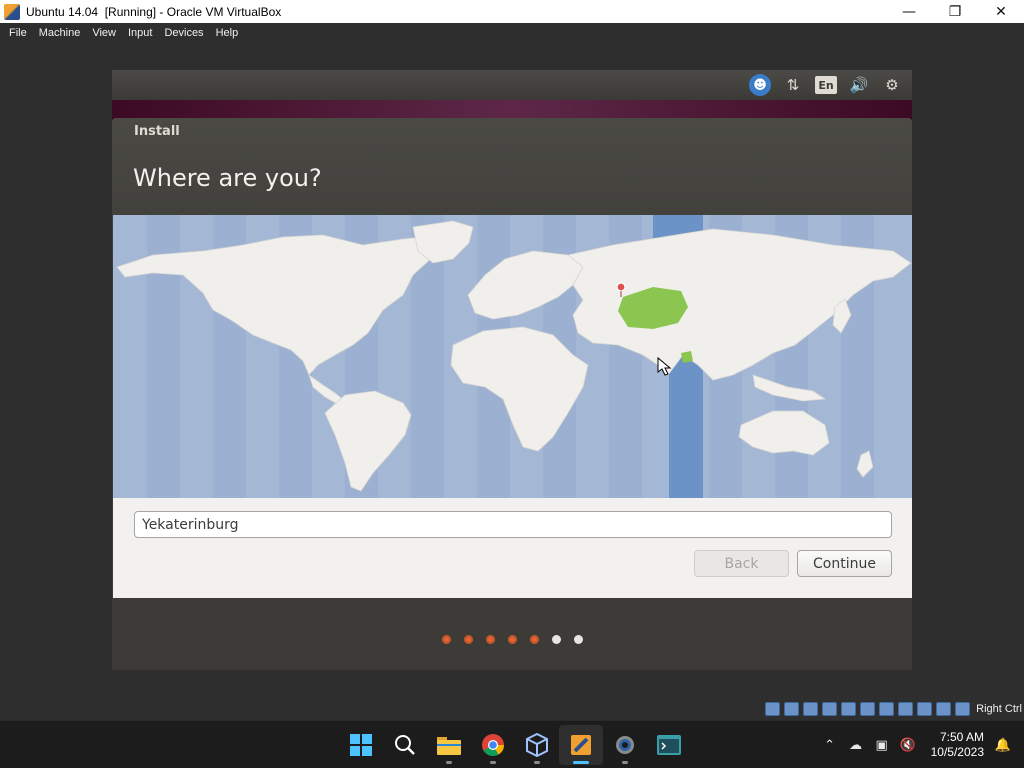 The image size is (1024, 768). I want to click on virtualization-icon, so click(925, 709).